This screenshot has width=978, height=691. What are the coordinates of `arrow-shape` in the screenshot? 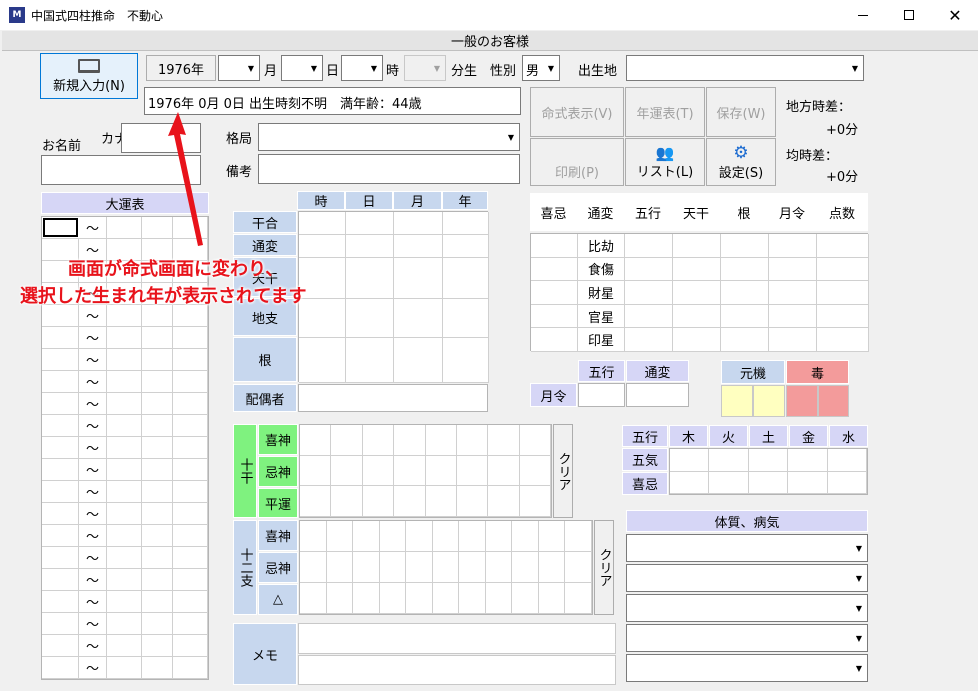 It's located at (185, 179).